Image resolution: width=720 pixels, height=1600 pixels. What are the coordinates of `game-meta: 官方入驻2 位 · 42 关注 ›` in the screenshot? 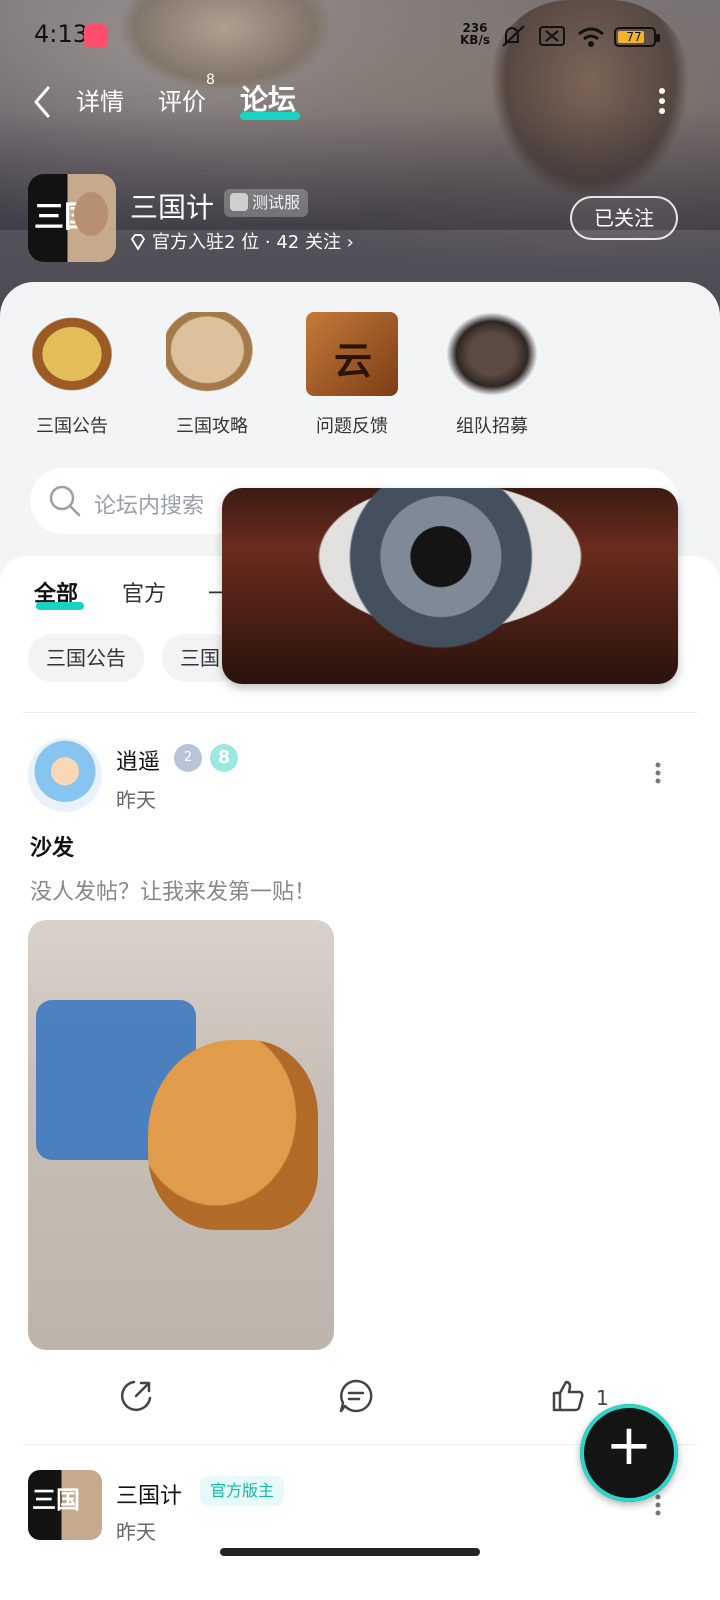 It's located at (242, 241).